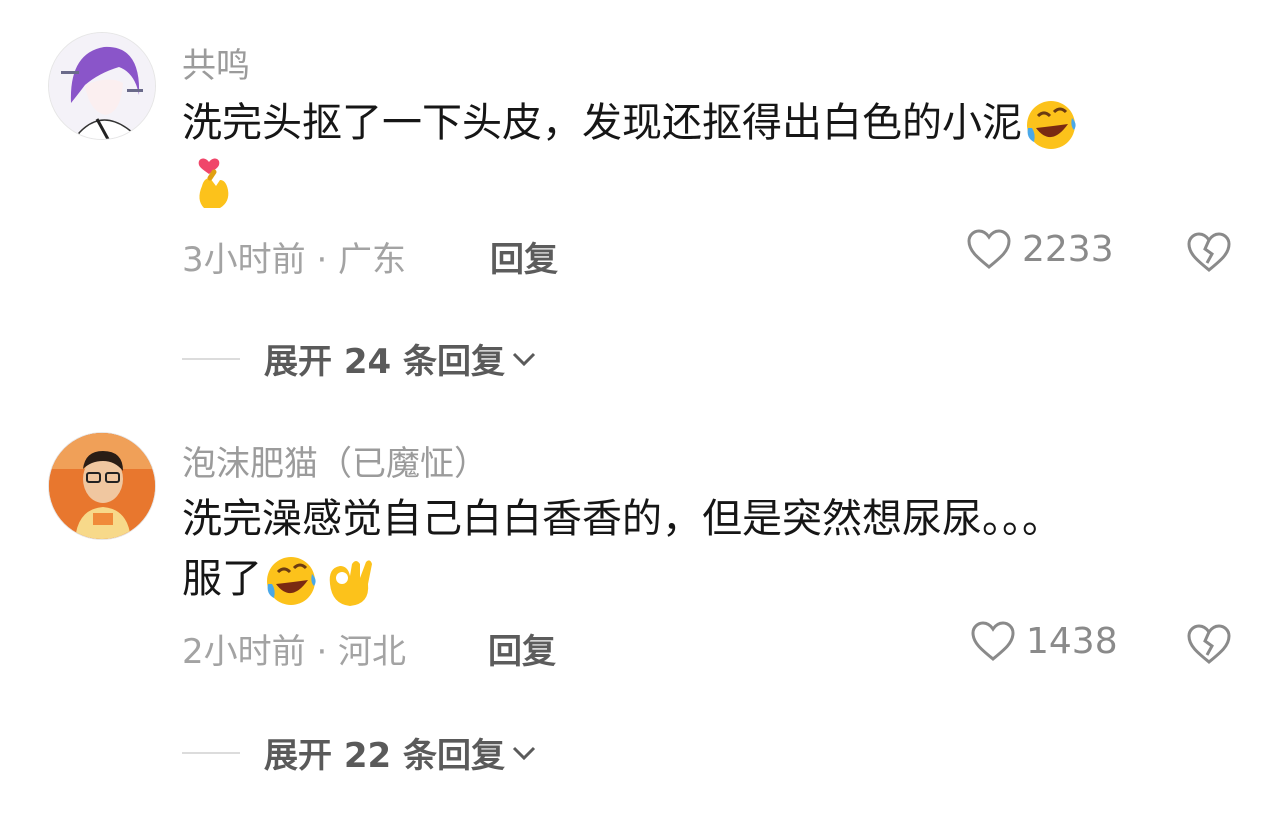 This screenshot has height=815, width=1284. Describe the element at coordinates (335, 460) in the screenshot. I see `username: 泡沫肥猫（已魔怔）` at that location.